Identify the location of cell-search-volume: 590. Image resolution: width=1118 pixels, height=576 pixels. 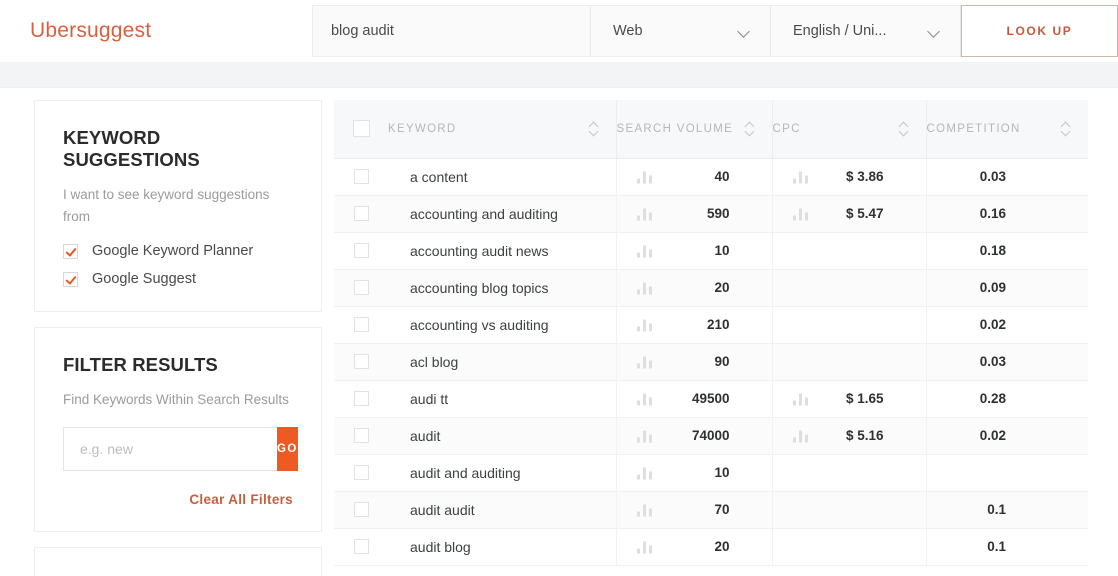
(693, 214).